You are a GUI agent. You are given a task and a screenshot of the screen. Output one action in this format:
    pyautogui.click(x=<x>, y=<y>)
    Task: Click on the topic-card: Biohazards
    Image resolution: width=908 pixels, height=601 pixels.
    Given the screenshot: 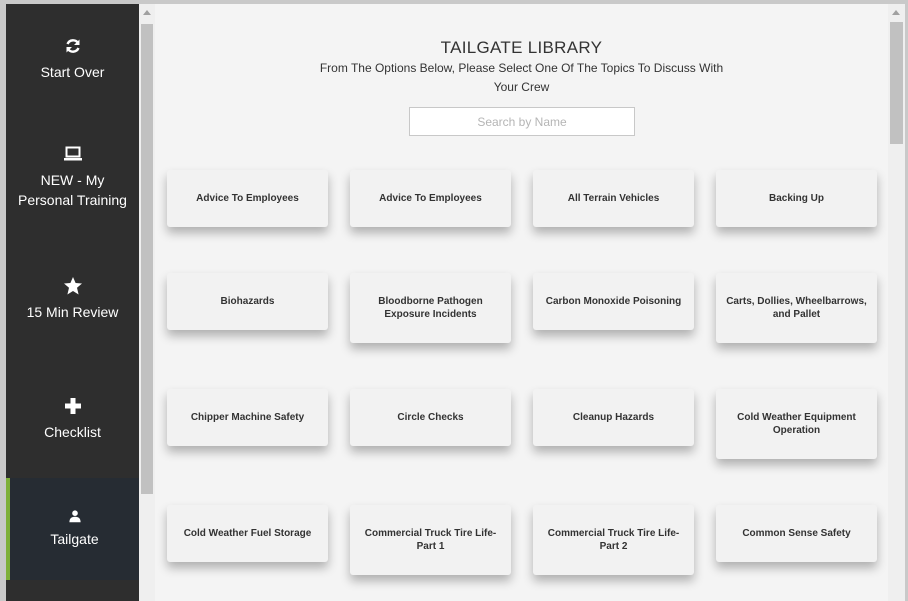 What is the action you would take?
    pyautogui.click(x=247, y=301)
    